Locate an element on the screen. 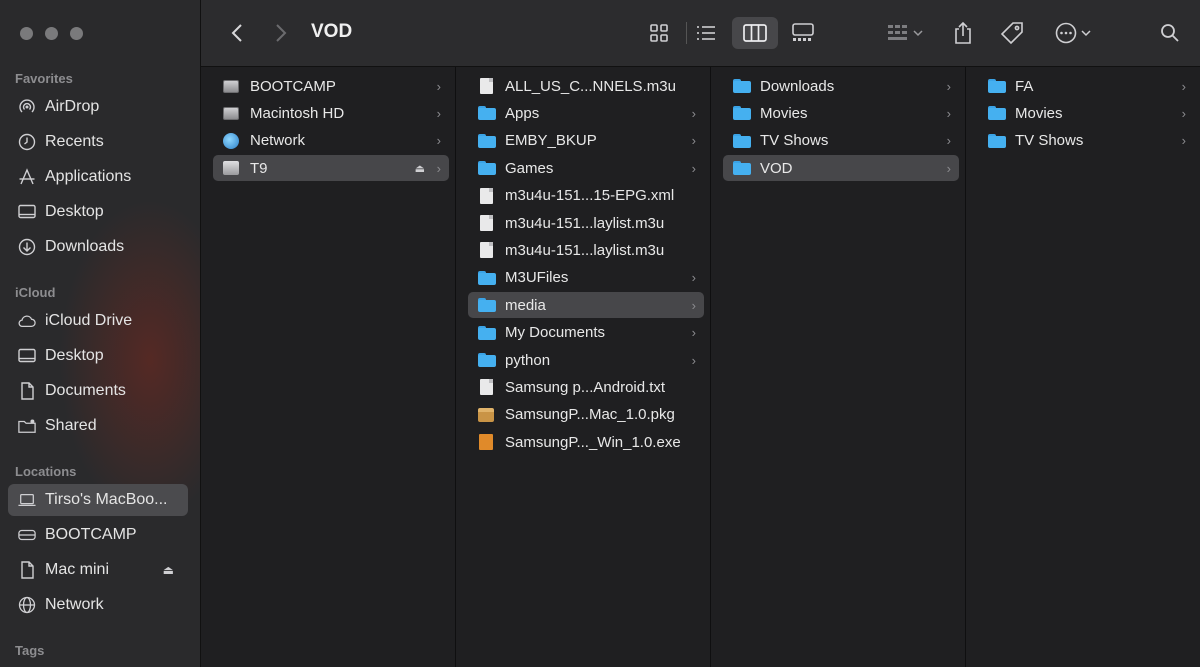  item-name: TV Shows is located at coordinates (794, 141).